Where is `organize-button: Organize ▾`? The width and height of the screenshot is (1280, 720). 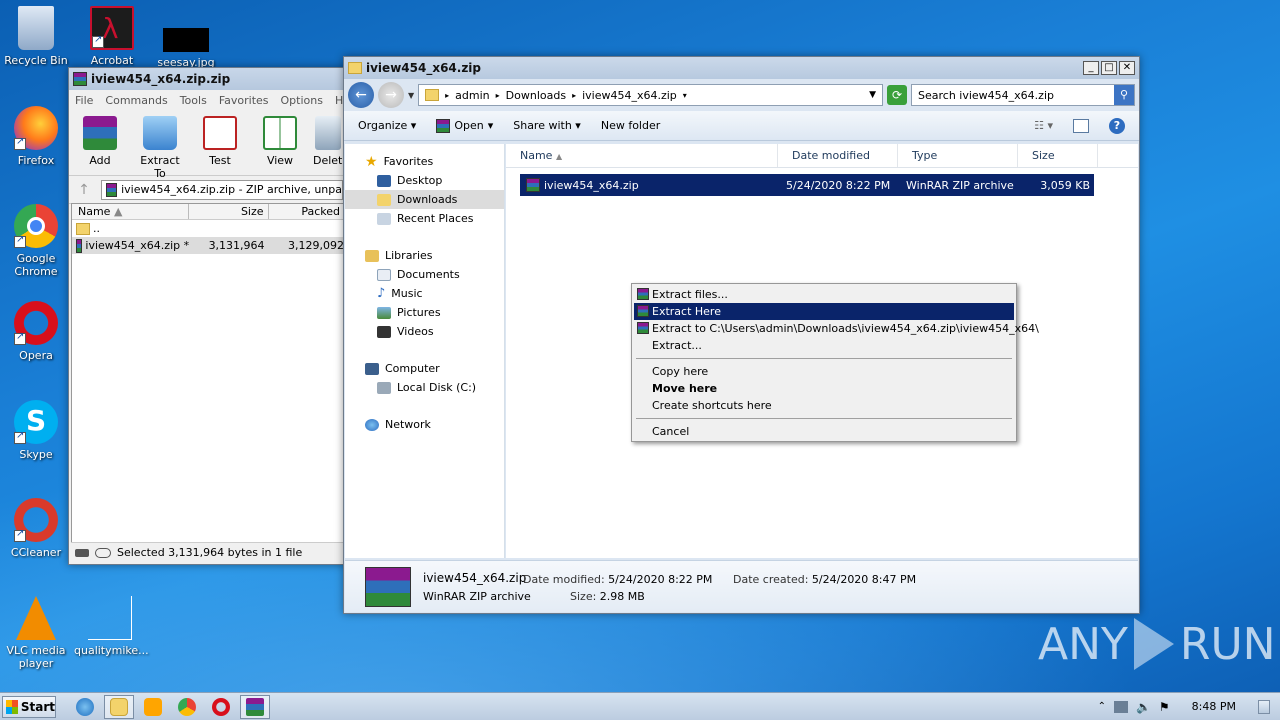 organize-button: Organize ▾ is located at coordinates (387, 125).